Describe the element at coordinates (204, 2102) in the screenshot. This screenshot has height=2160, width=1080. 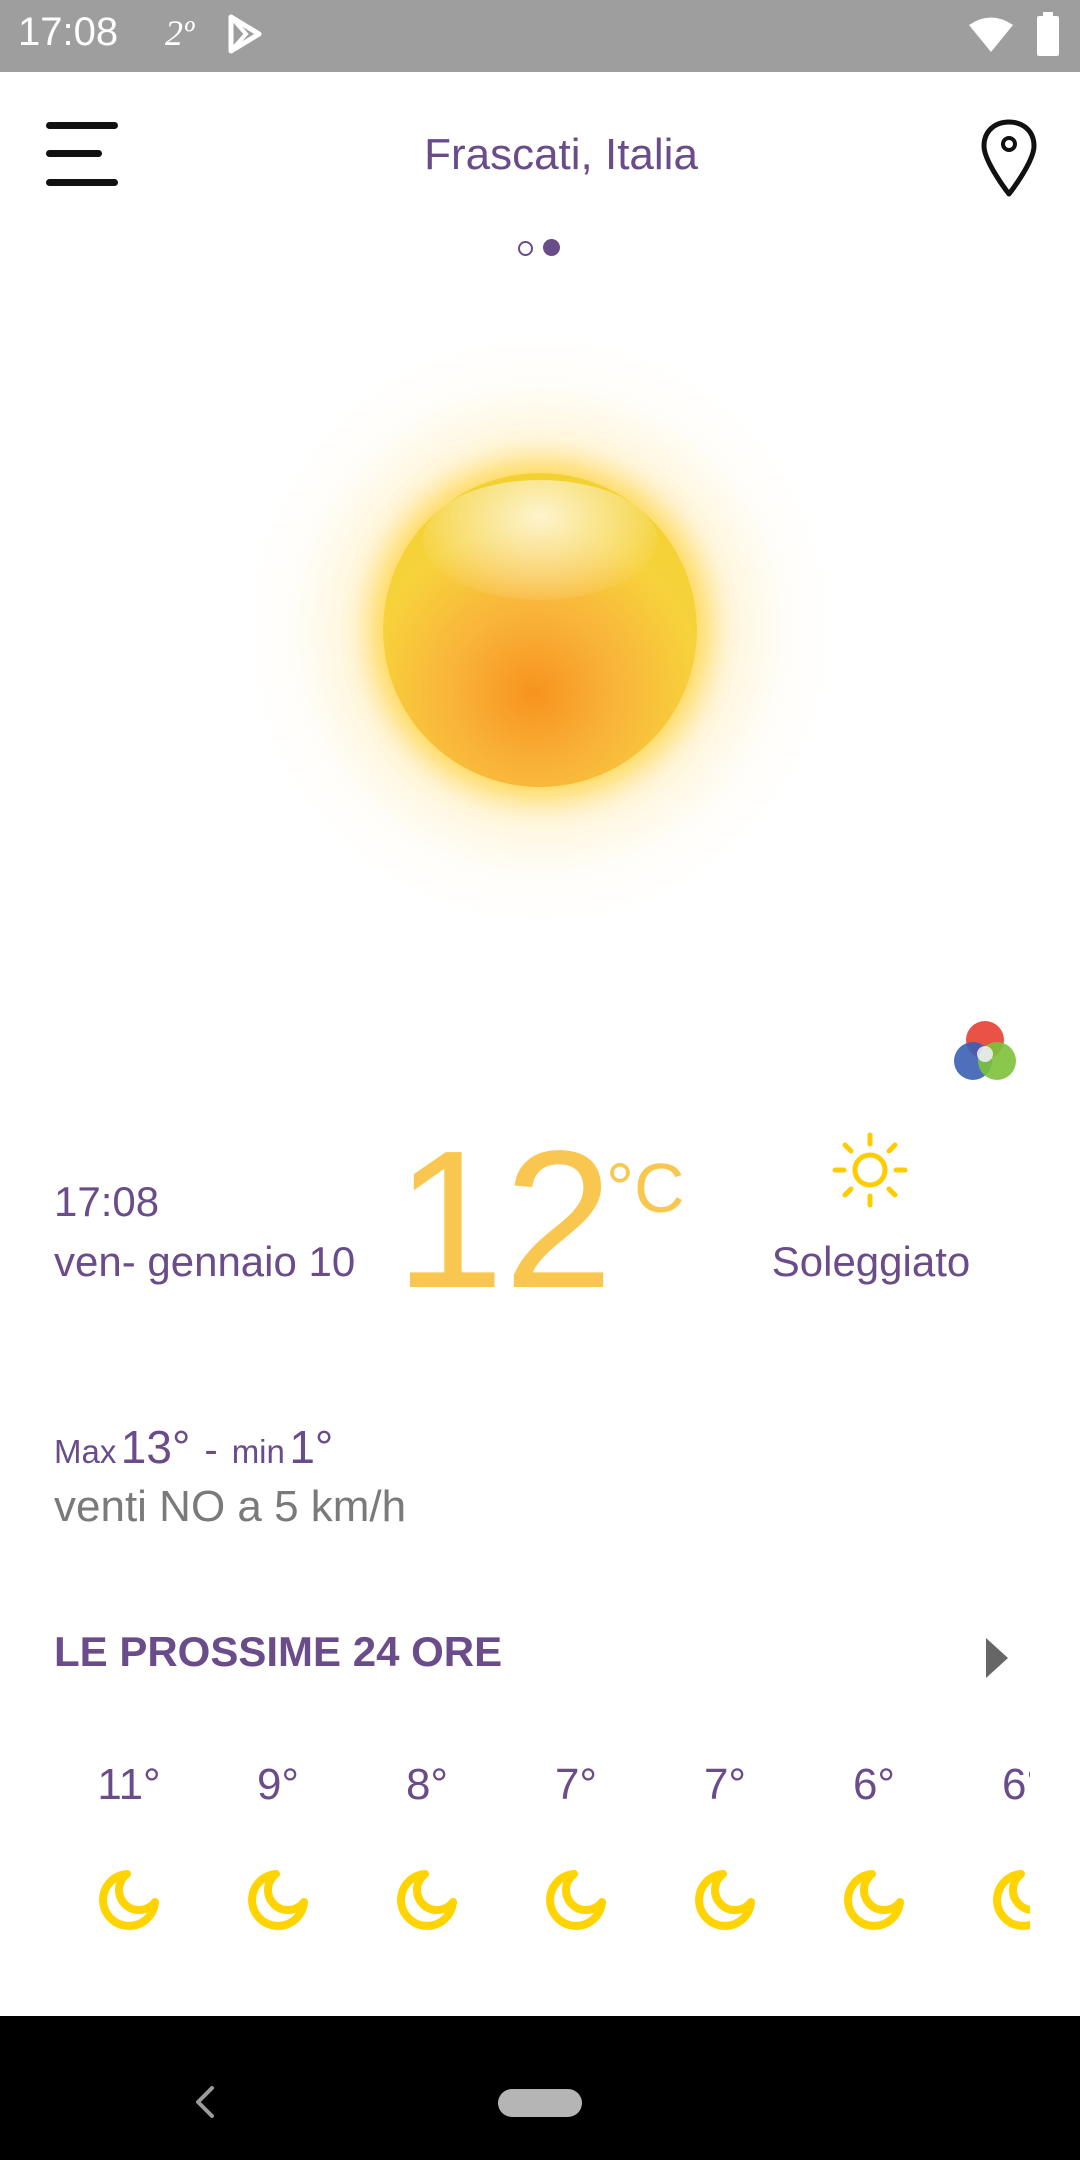
I see `back-icon` at that location.